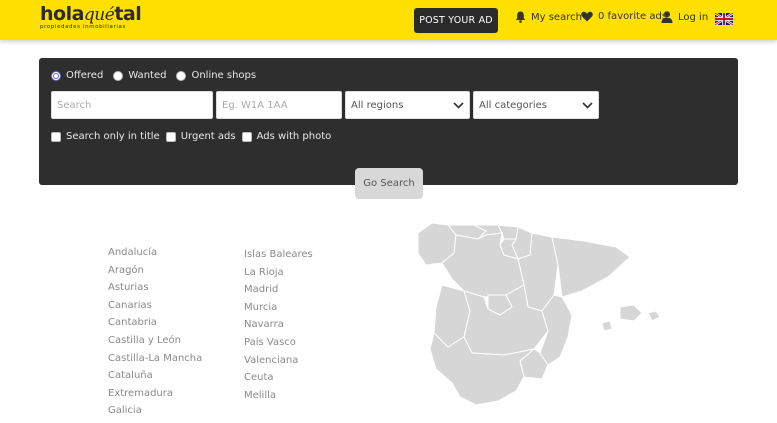  I want to click on checkbox-photo, so click(246, 136).